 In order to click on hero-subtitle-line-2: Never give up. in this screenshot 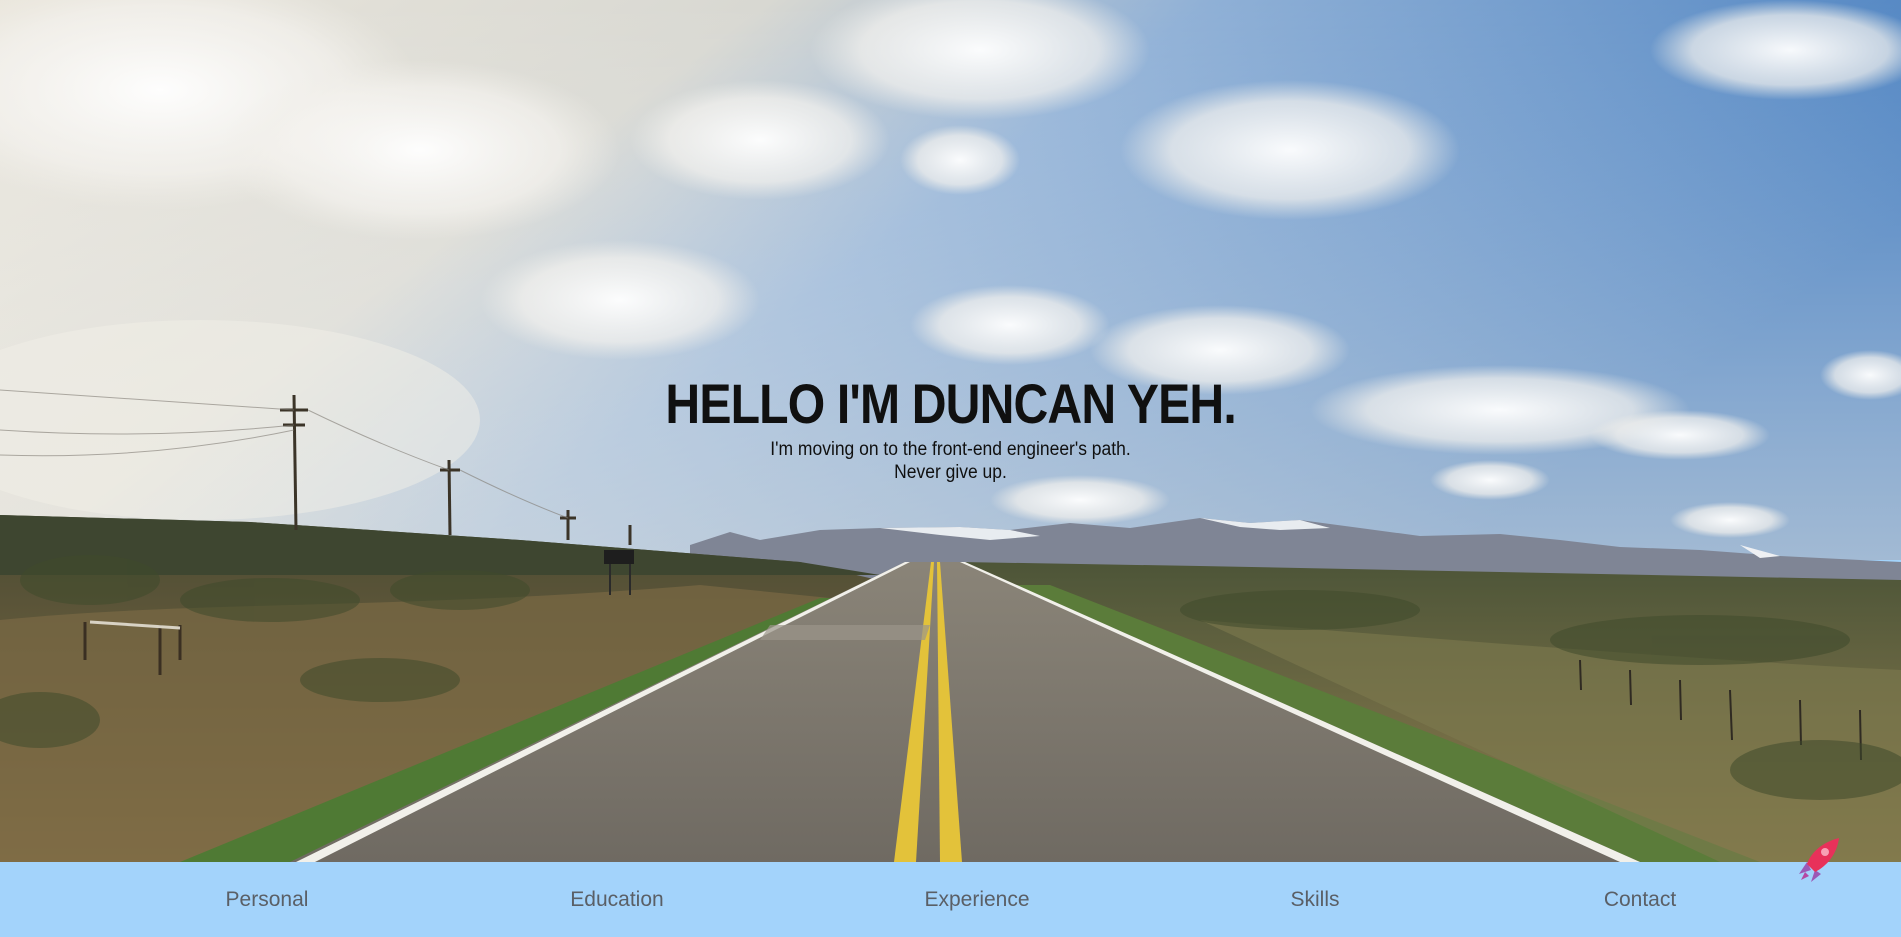, I will do `click(950, 472)`.